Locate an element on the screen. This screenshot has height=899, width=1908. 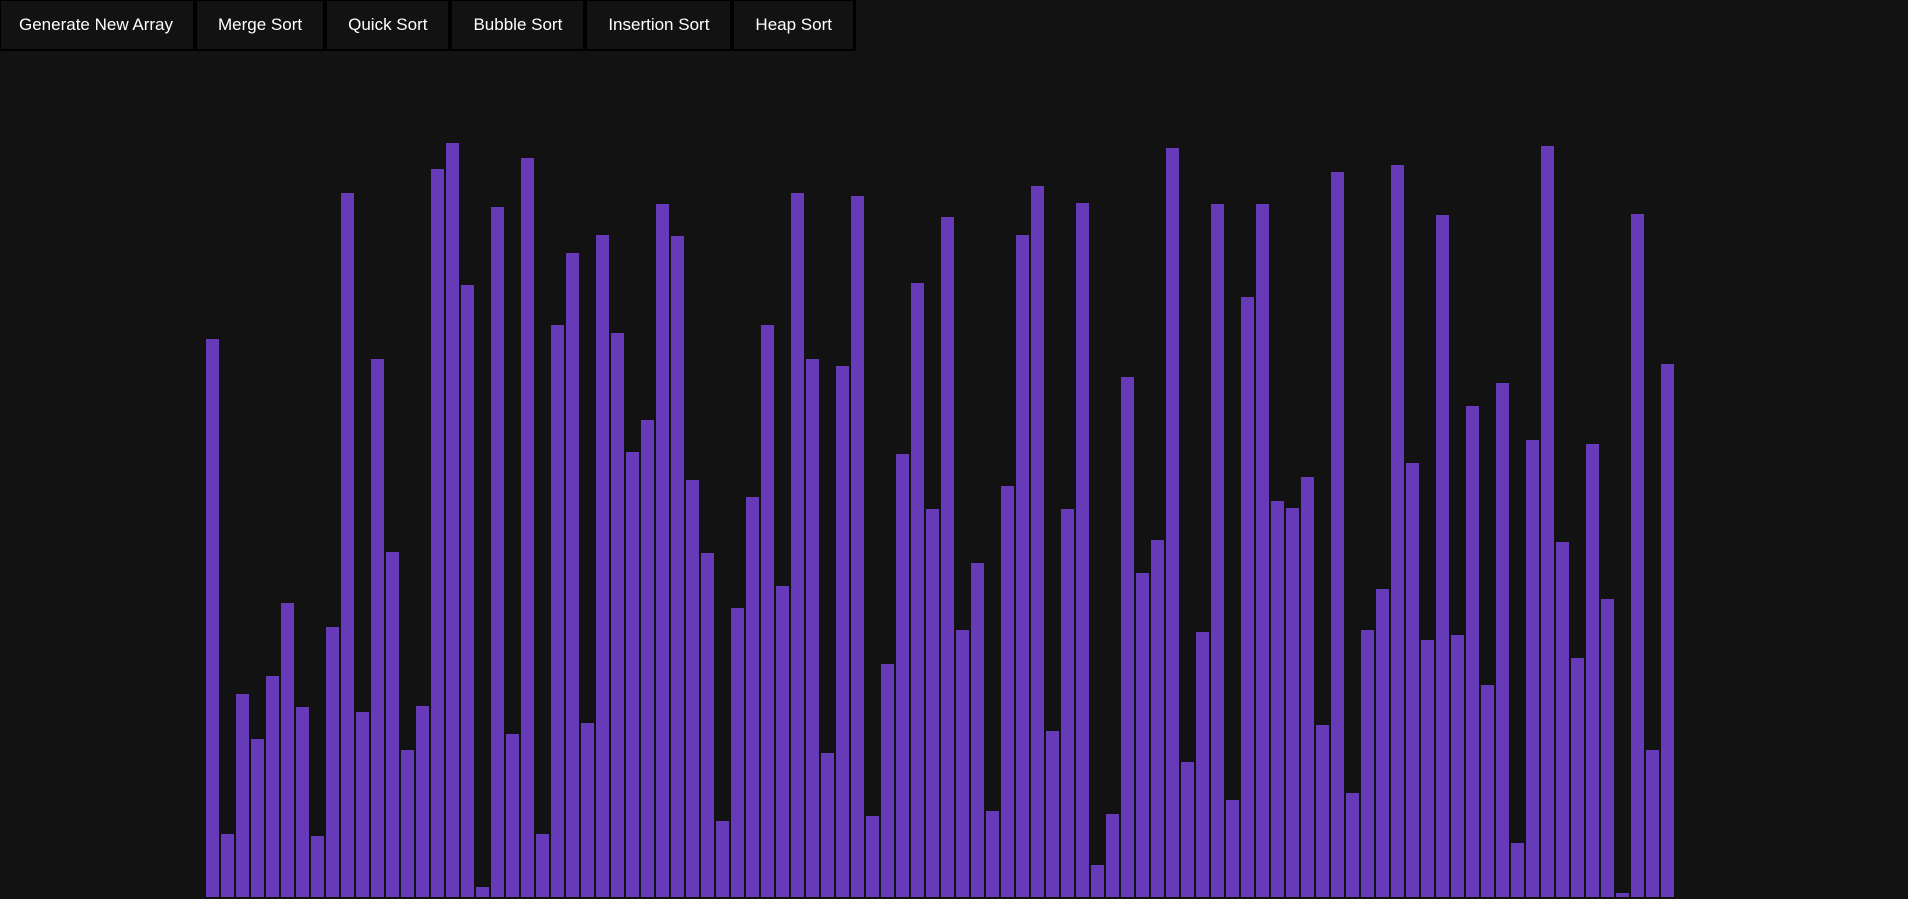
insertion-sort-button: Insertion Sort is located at coordinates (660, 25).